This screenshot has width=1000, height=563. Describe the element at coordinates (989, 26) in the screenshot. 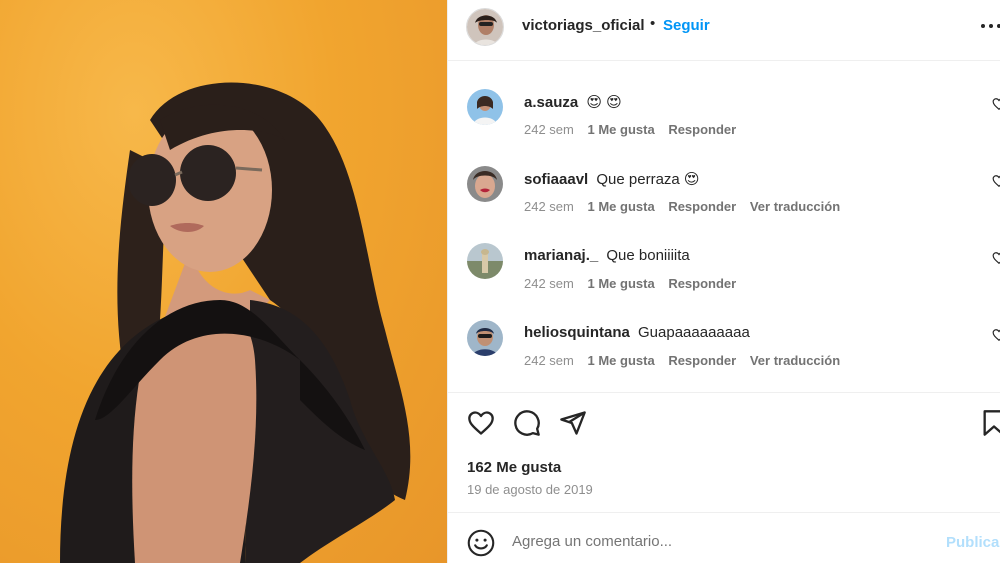

I see `more-horizontal-icon` at that location.